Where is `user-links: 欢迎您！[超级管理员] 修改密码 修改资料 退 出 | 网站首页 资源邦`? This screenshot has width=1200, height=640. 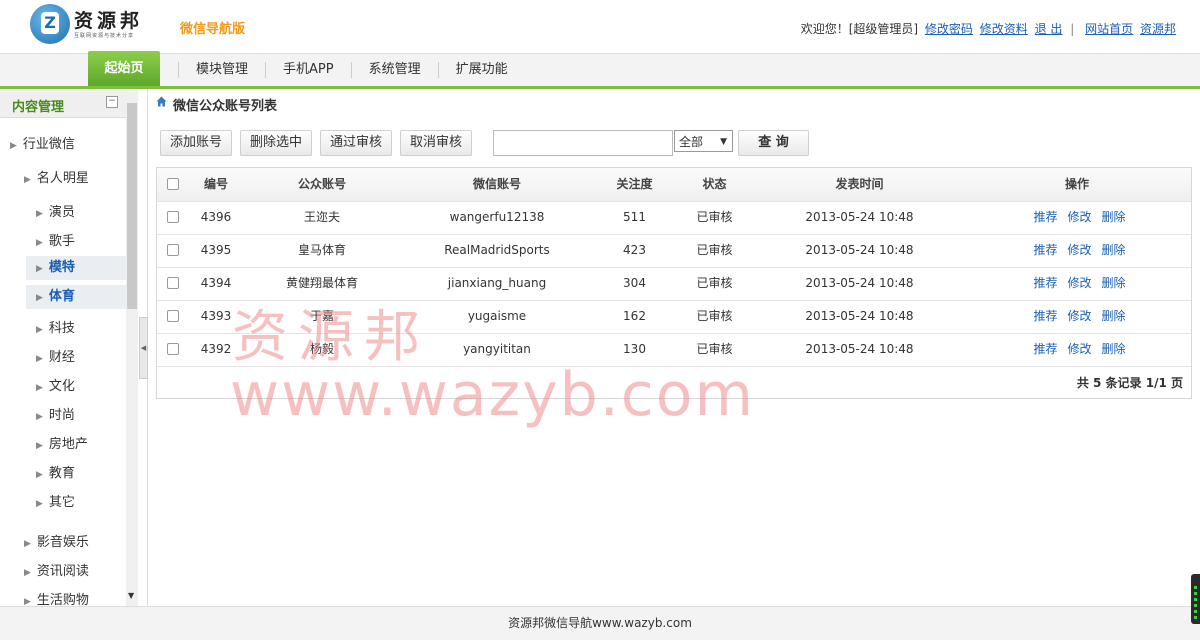 user-links: 欢迎您！[超级管理员] 修改密码 修改资料 退 出 | 网站首页 资源邦 is located at coordinates (988, 28).